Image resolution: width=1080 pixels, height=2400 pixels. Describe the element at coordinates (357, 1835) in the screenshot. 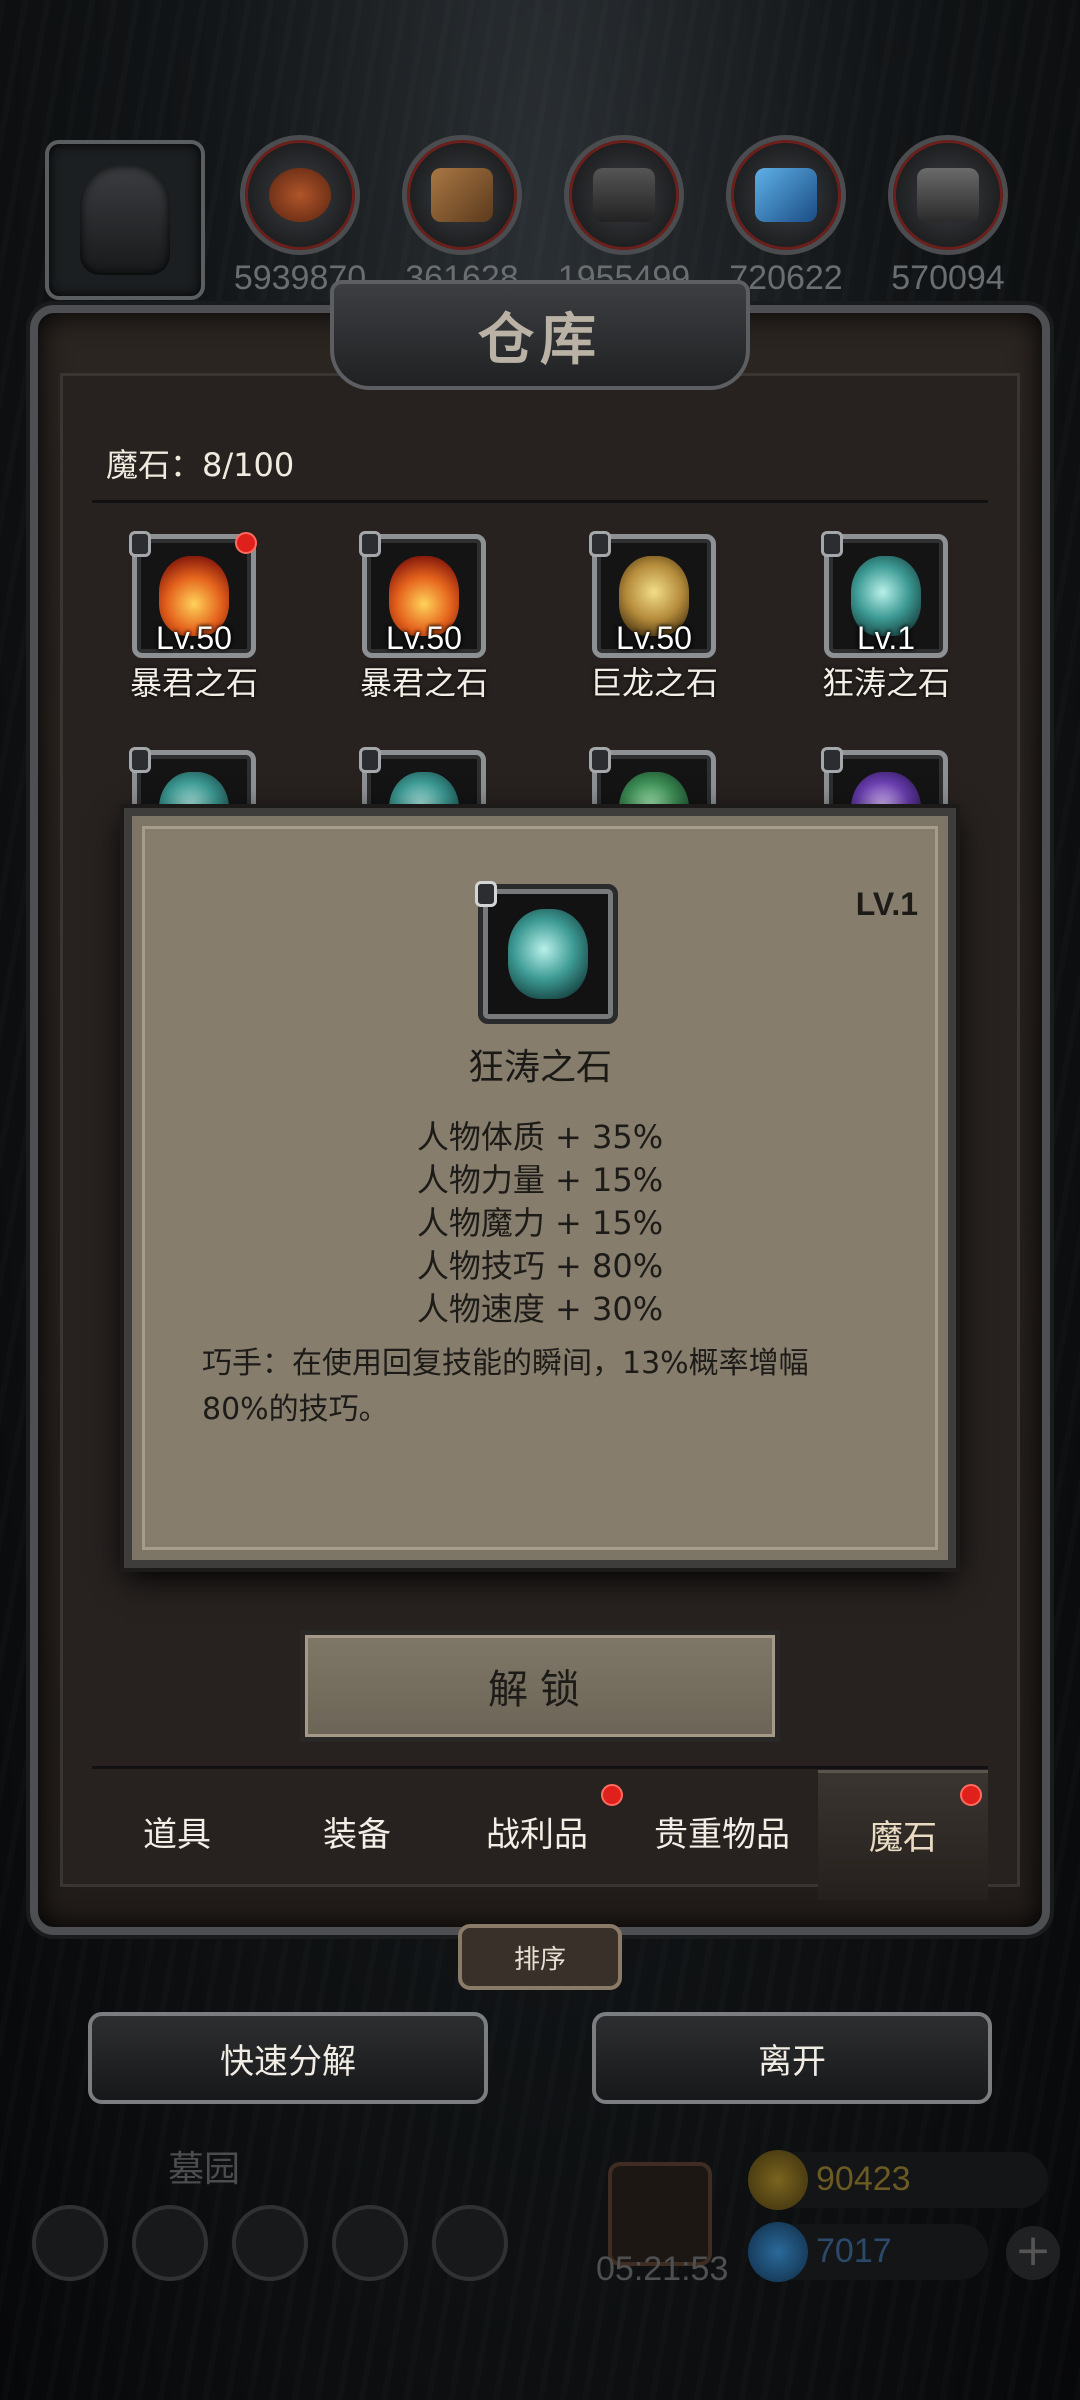

I see `tab-equipment: 装备` at that location.